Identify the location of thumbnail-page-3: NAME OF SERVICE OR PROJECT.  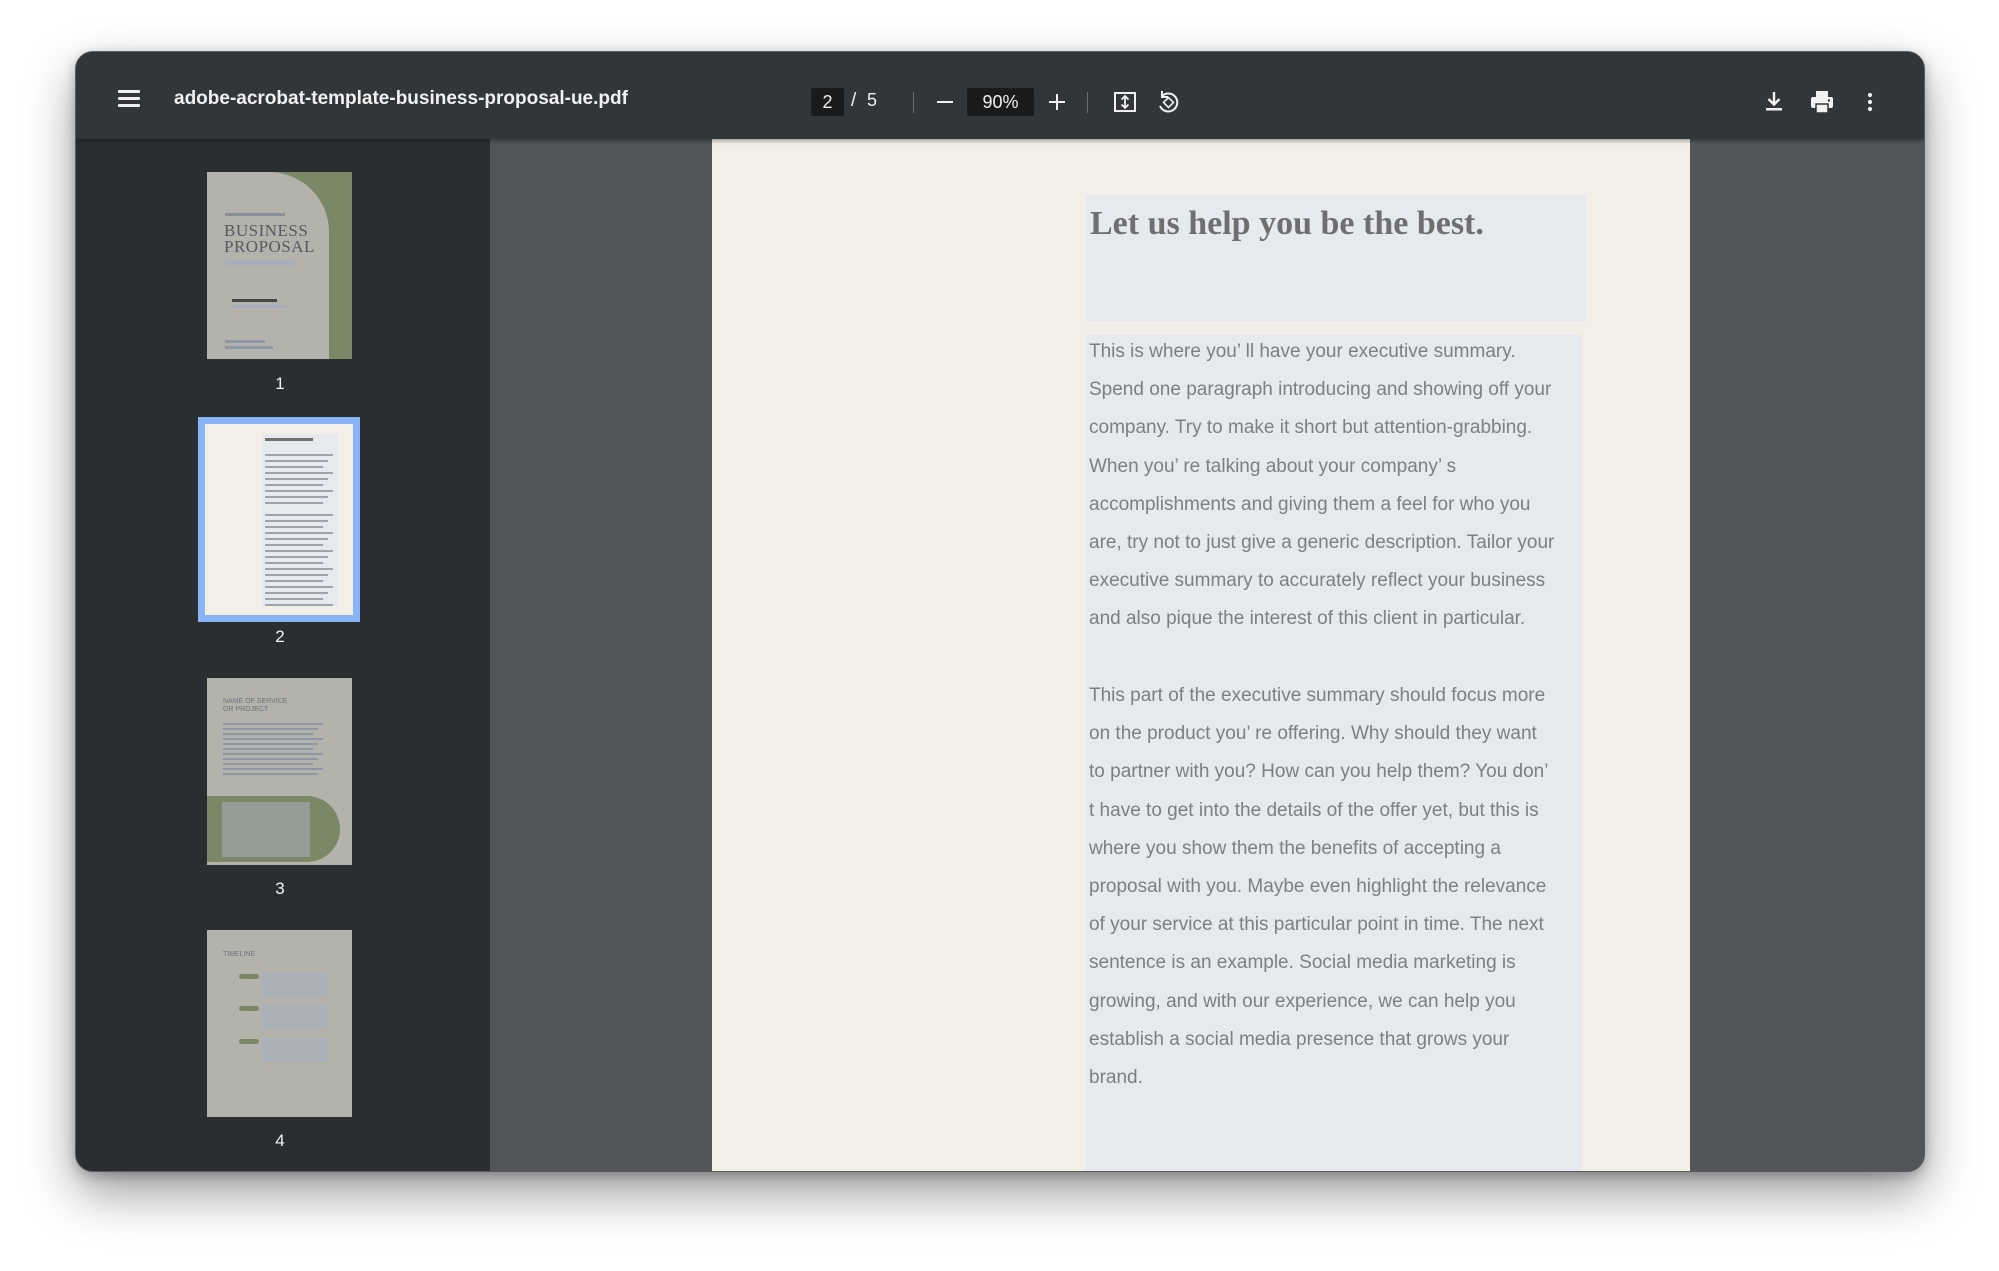
(279, 771).